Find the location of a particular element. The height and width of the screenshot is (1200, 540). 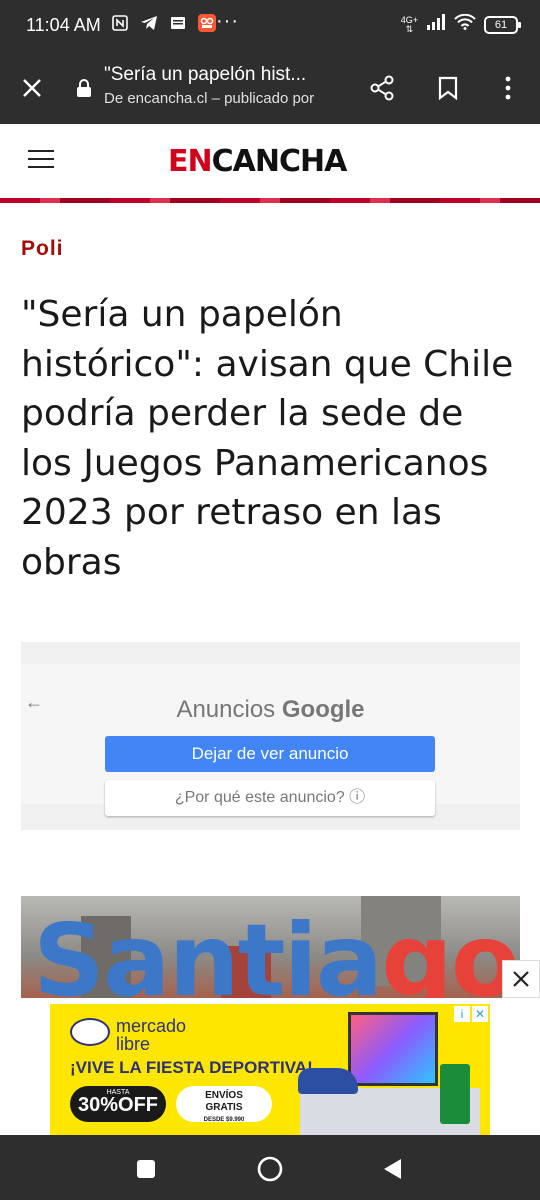

ad-title: Anuncios Google is located at coordinates (270, 710).